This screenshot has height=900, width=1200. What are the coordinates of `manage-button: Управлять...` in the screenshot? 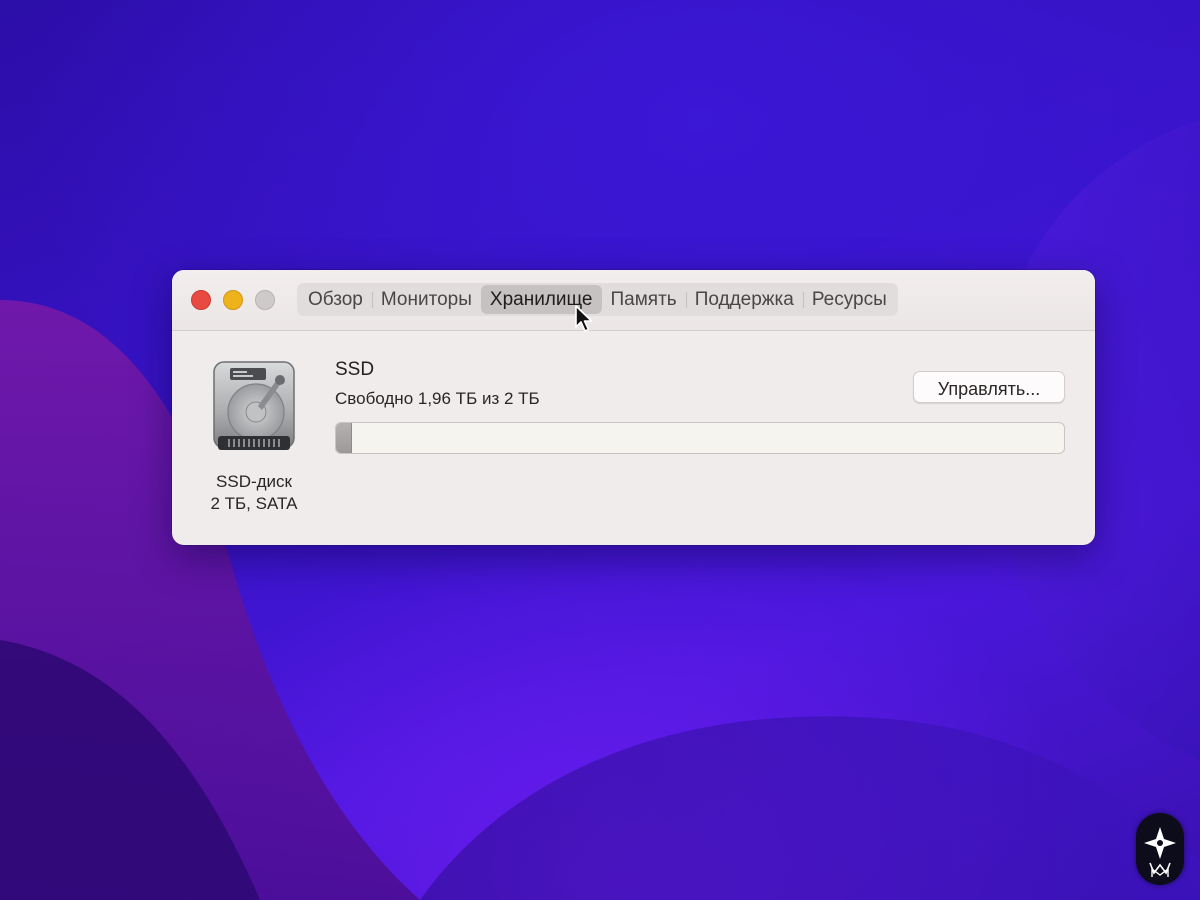 It's located at (989, 387).